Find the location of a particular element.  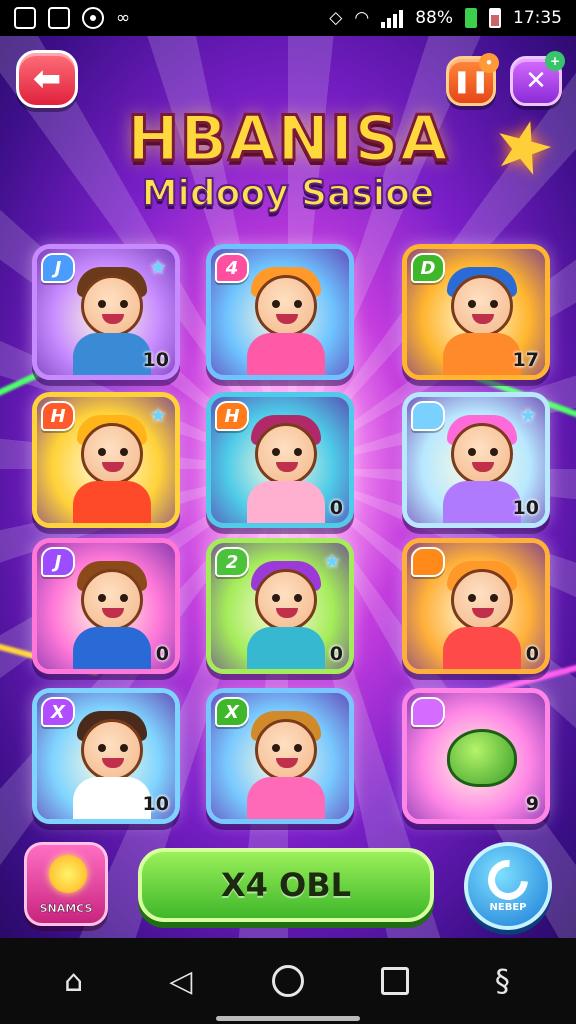

next-button: NEBEP is located at coordinates (508, 886).